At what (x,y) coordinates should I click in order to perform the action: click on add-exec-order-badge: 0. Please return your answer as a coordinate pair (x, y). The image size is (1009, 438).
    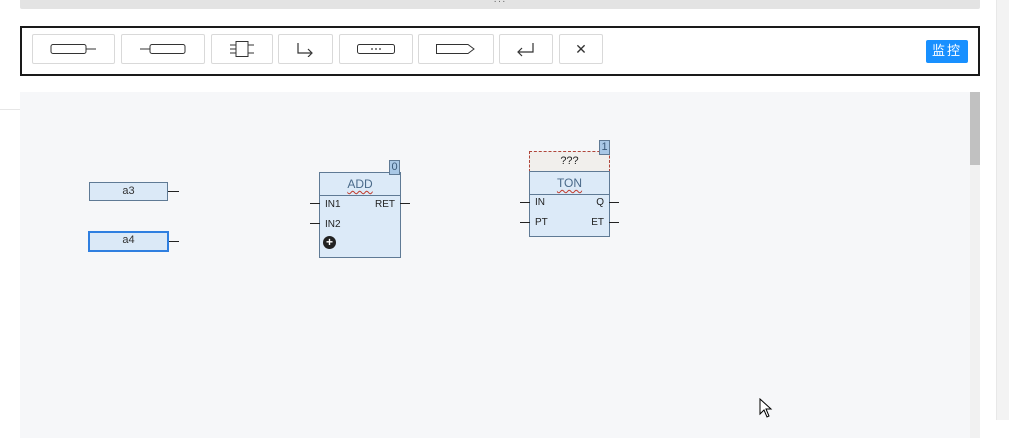
    Looking at the image, I should click on (394, 167).